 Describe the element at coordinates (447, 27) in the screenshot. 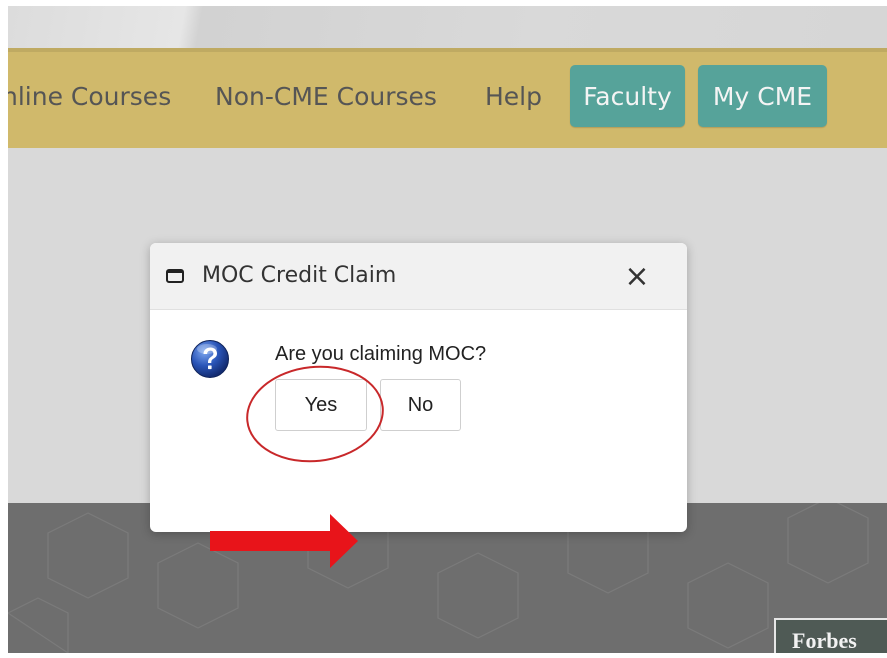

I see `top-banner-strip` at that location.